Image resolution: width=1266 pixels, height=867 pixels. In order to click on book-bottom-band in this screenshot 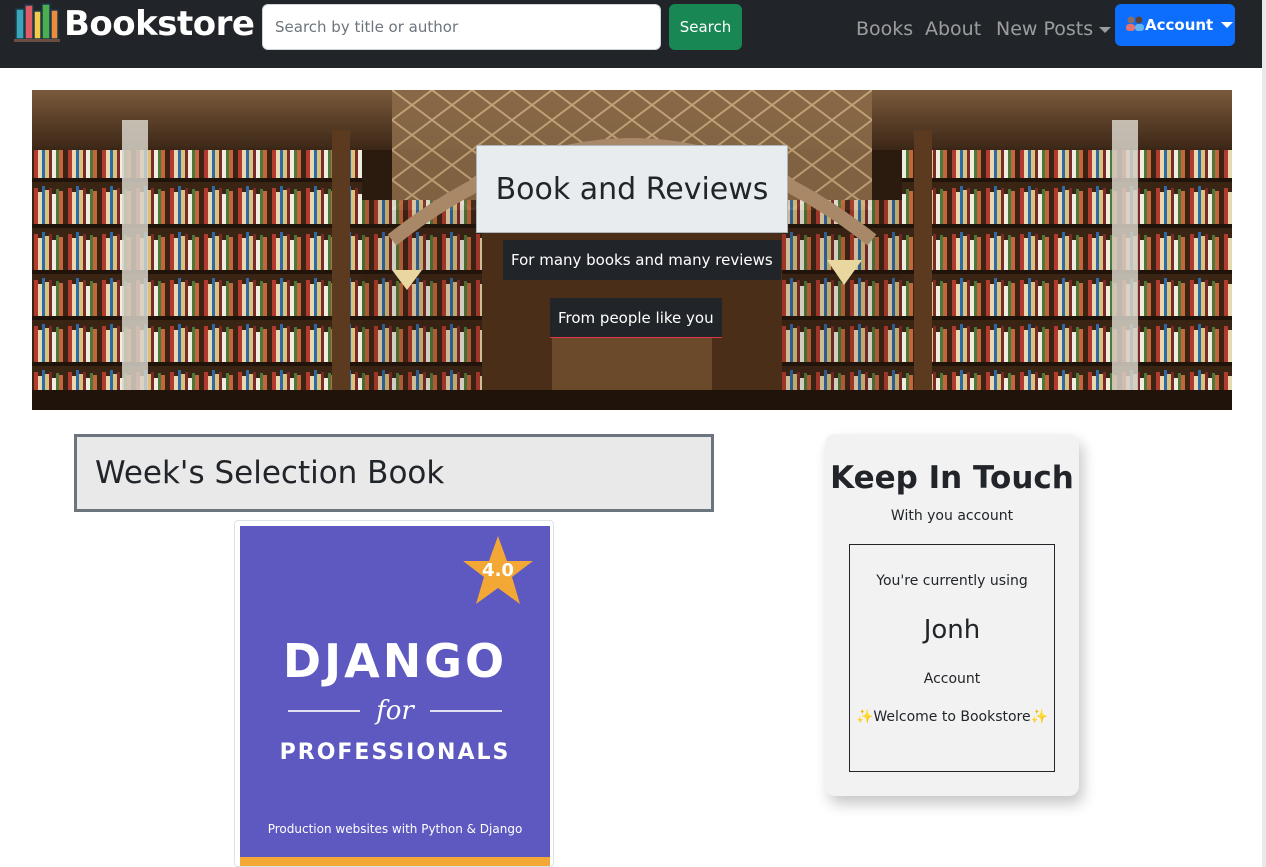, I will do `click(395, 861)`.